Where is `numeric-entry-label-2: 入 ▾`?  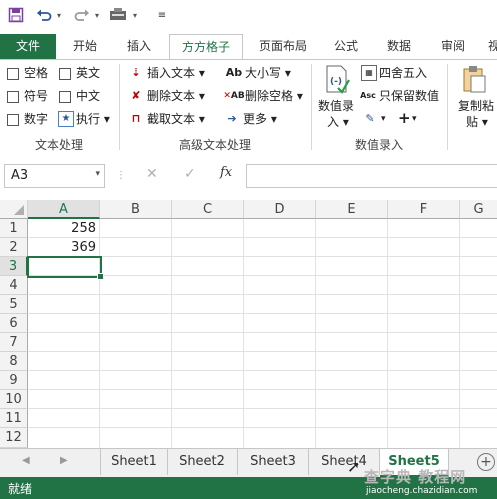
numeric-entry-label-2: 入 ▾ is located at coordinates (338, 122).